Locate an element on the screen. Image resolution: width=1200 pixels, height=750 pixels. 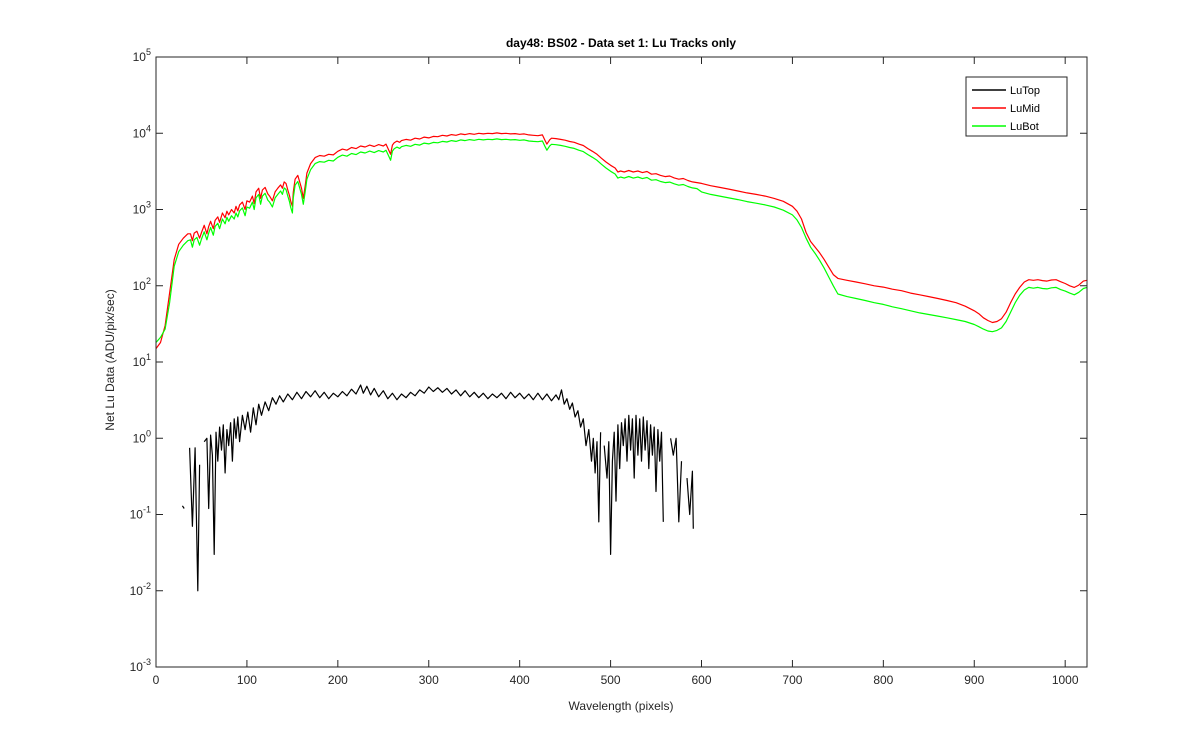
x-tick-label: 0 is located at coordinates (156, 680).